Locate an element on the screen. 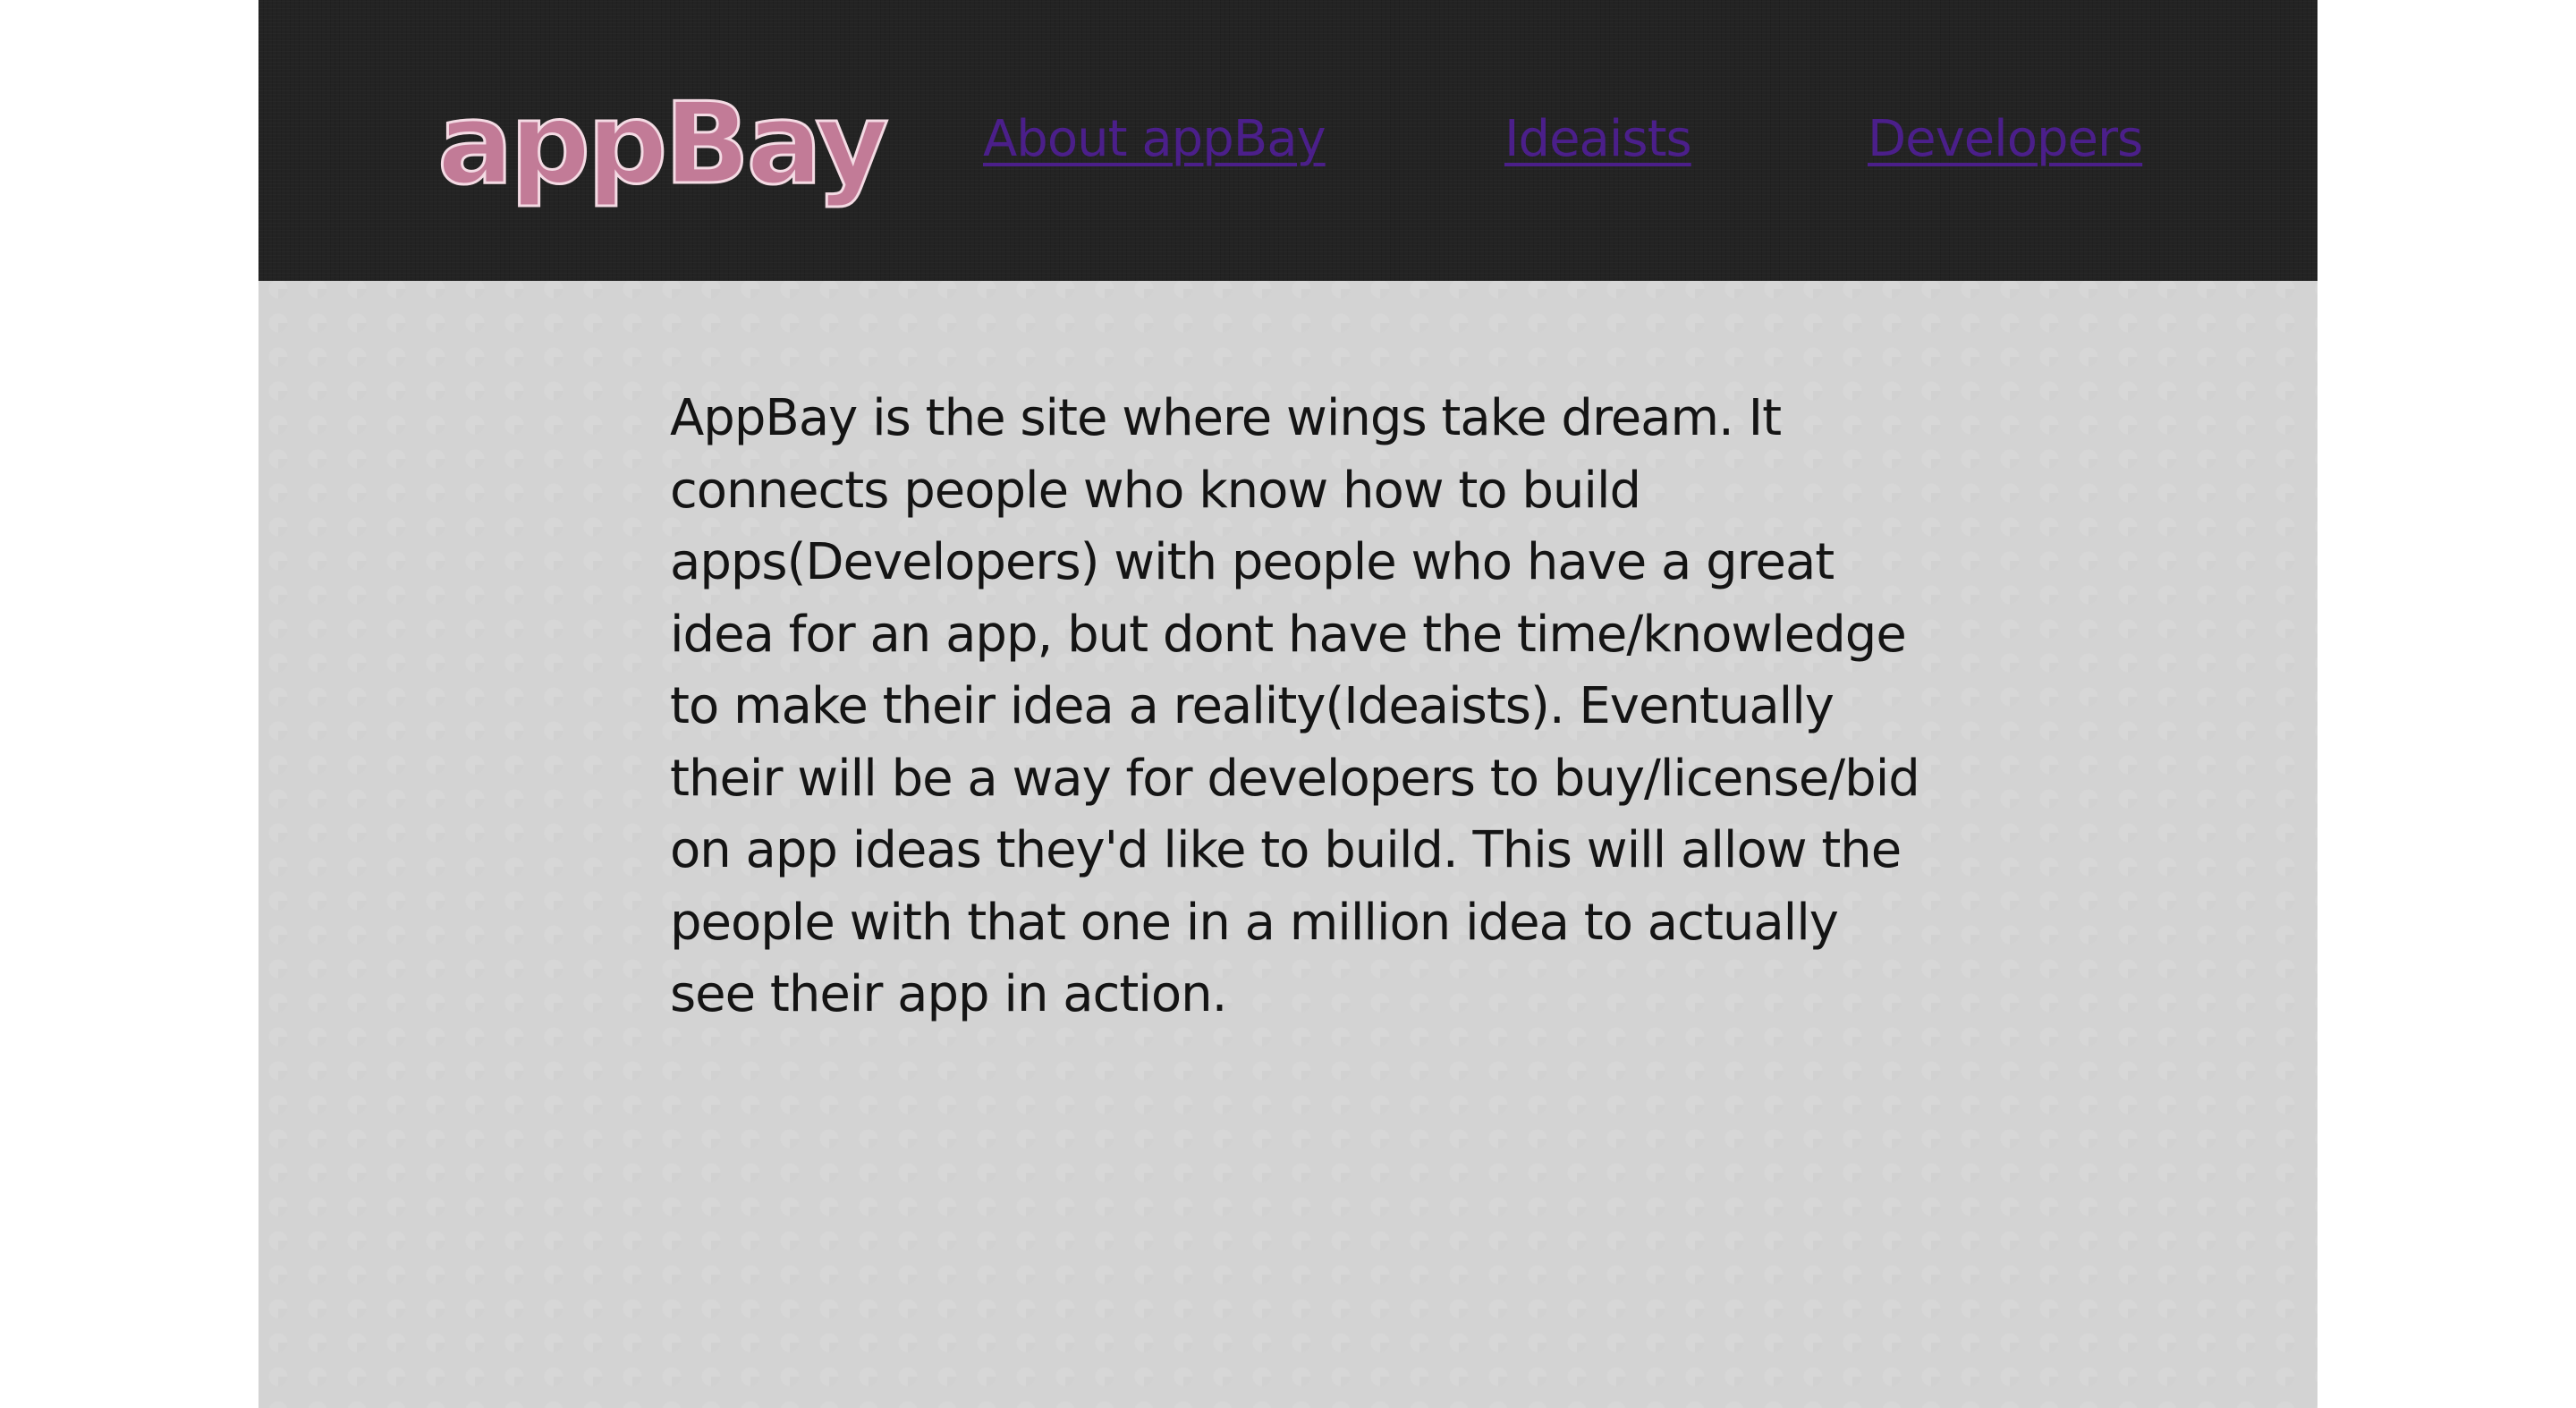 Image resolution: width=2576 pixels, height=1408 pixels. nav-link-ideaists: Ideaists is located at coordinates (1598, 139).